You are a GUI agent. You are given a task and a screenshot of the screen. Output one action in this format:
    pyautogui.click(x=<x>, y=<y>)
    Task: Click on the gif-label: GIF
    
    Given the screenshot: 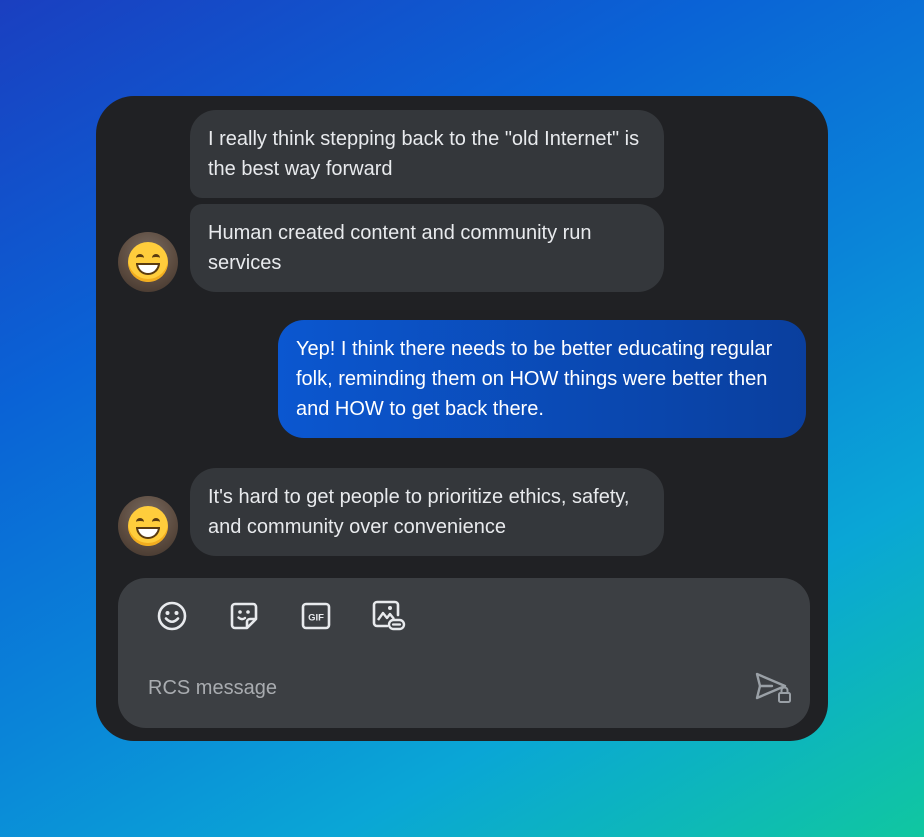 What is the action you would take?
    pyautogui.click(x=316, y=618)
    